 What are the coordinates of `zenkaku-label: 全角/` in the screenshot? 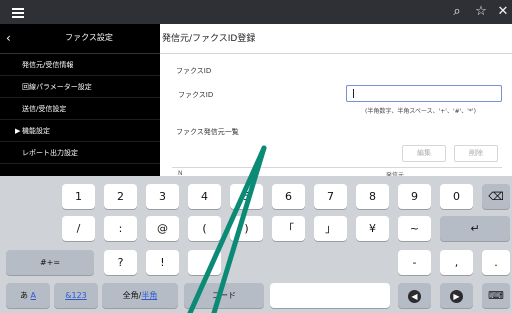 It's located at (132, 295).